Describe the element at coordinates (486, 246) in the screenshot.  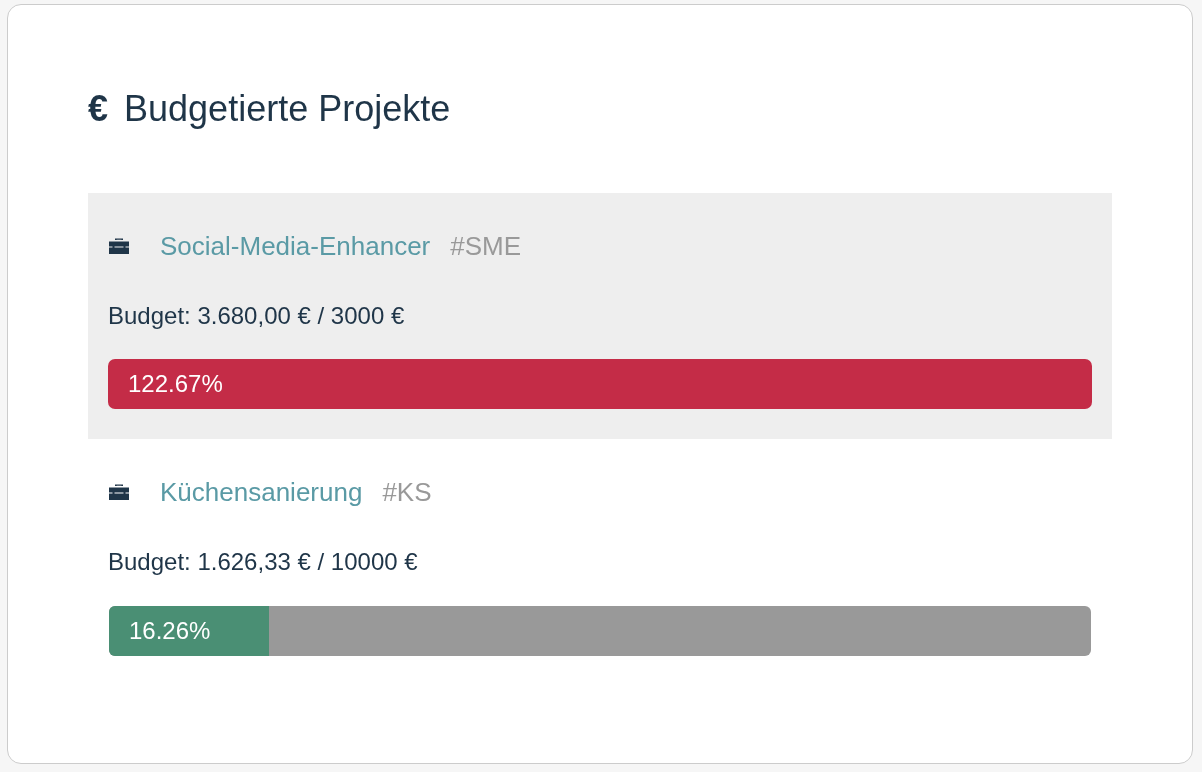
I see `project-code: #SME` at that location.